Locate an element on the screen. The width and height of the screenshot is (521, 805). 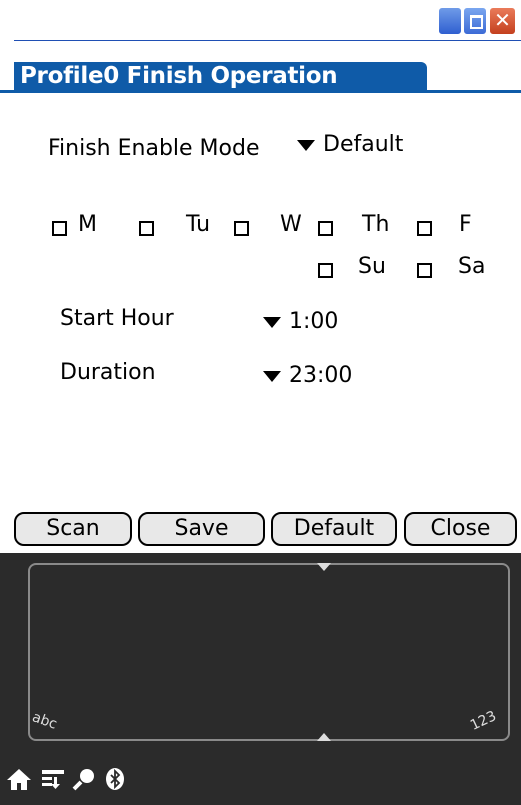
checkbox-monday is located at coordinates (59, 228).